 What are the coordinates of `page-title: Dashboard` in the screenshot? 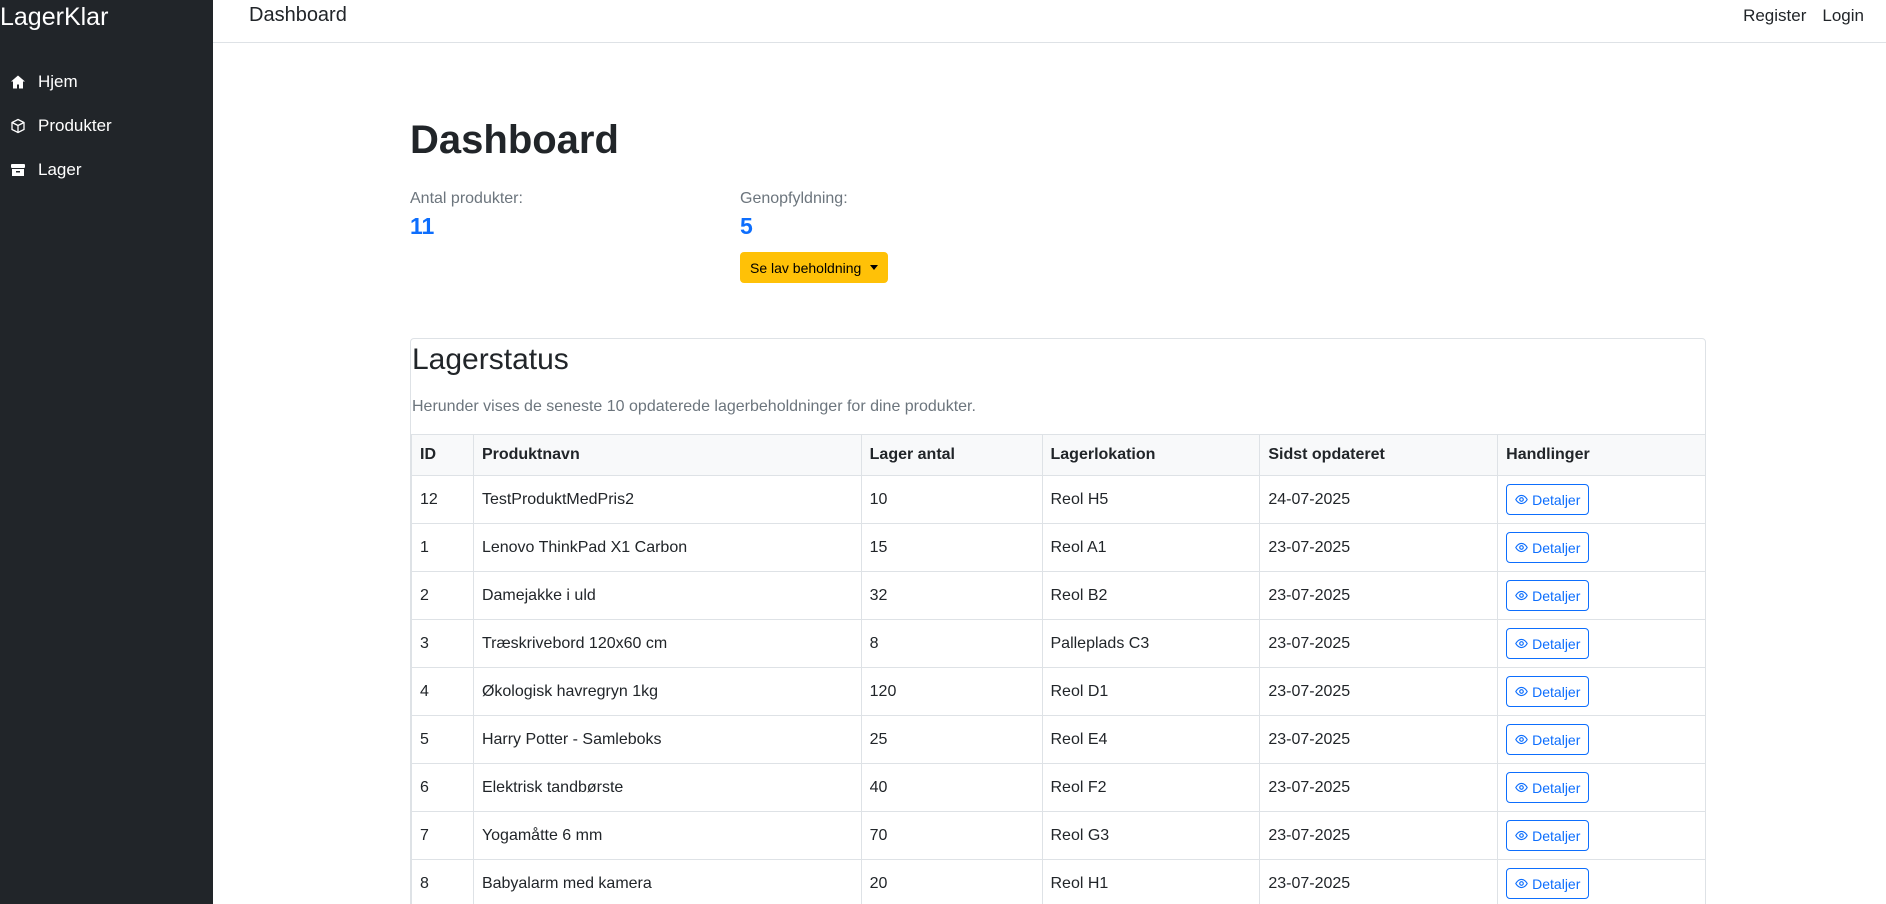 It's located at (514, 140).